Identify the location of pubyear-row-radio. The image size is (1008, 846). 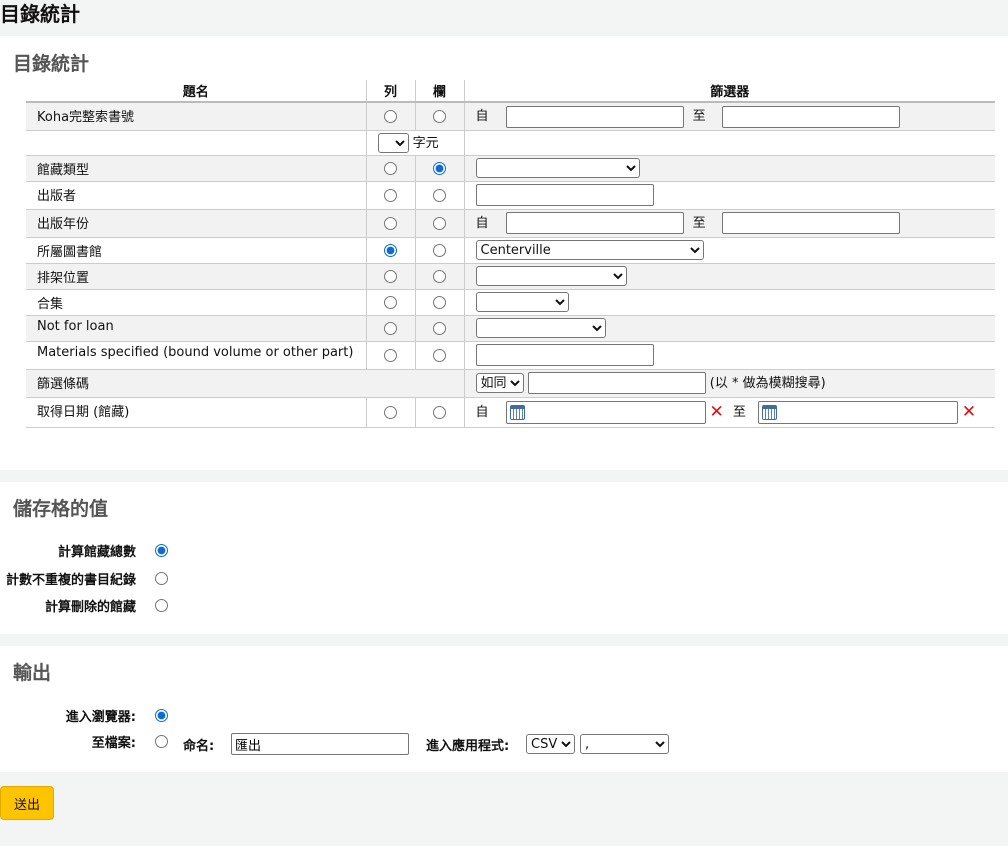
(390, 223).